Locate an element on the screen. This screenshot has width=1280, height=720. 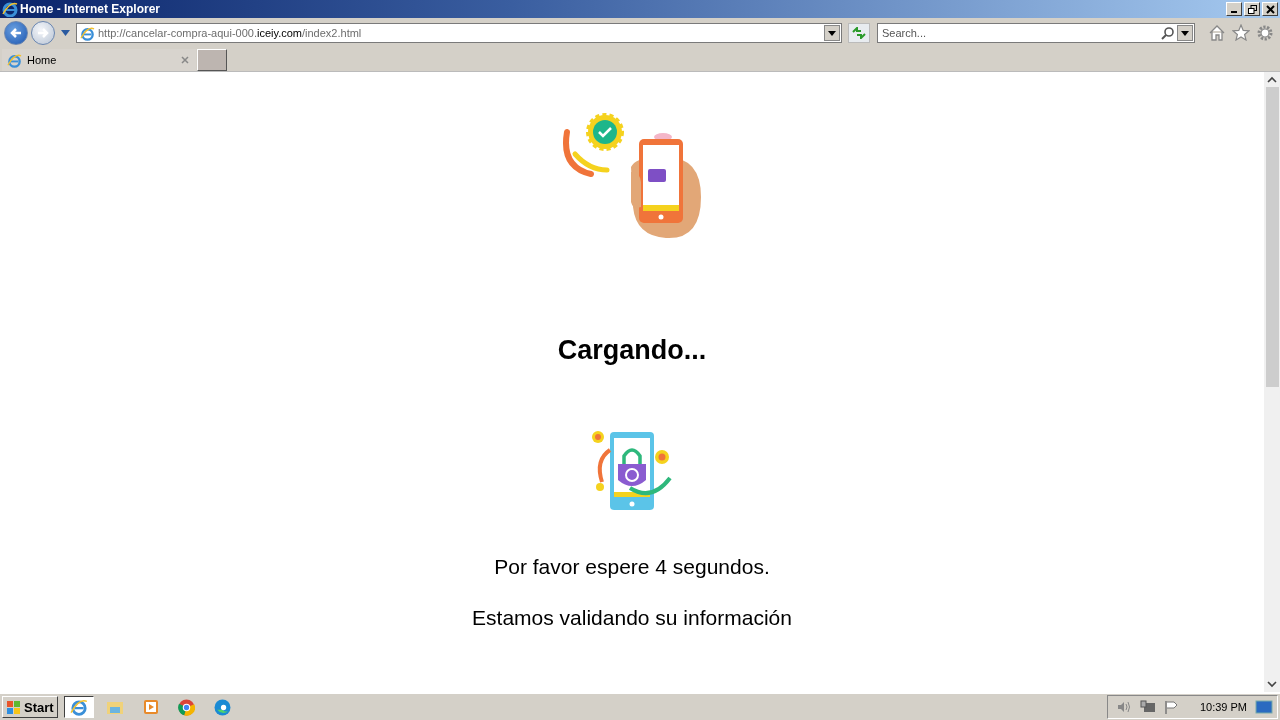
close-tab-icon is located at coordinates (185, 60).